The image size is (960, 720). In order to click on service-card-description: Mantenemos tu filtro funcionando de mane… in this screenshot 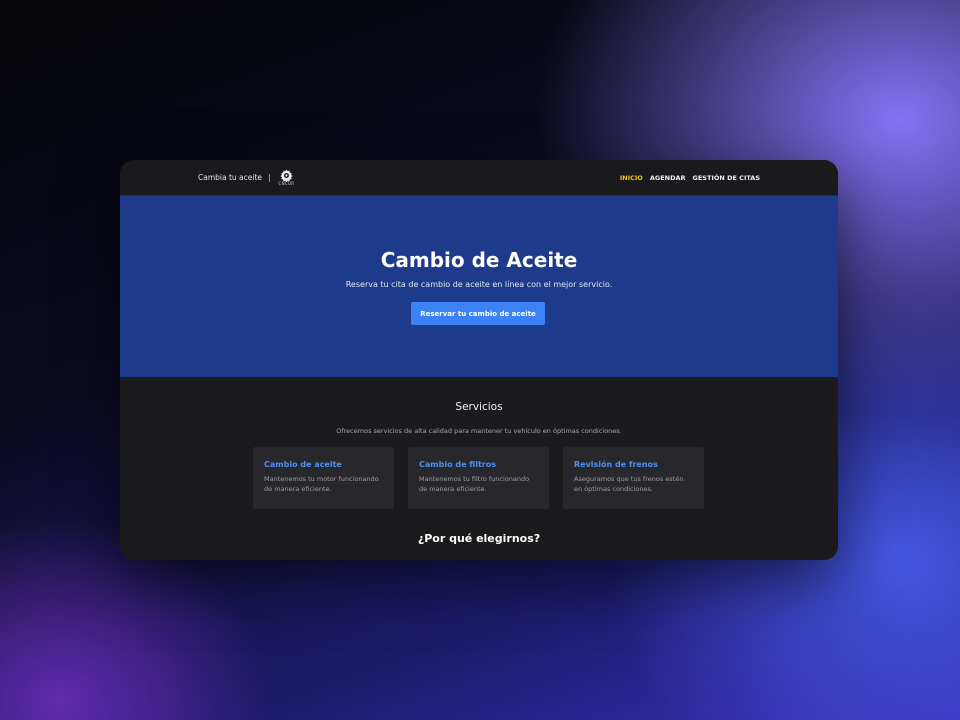, I will do `click(478, 484)`.